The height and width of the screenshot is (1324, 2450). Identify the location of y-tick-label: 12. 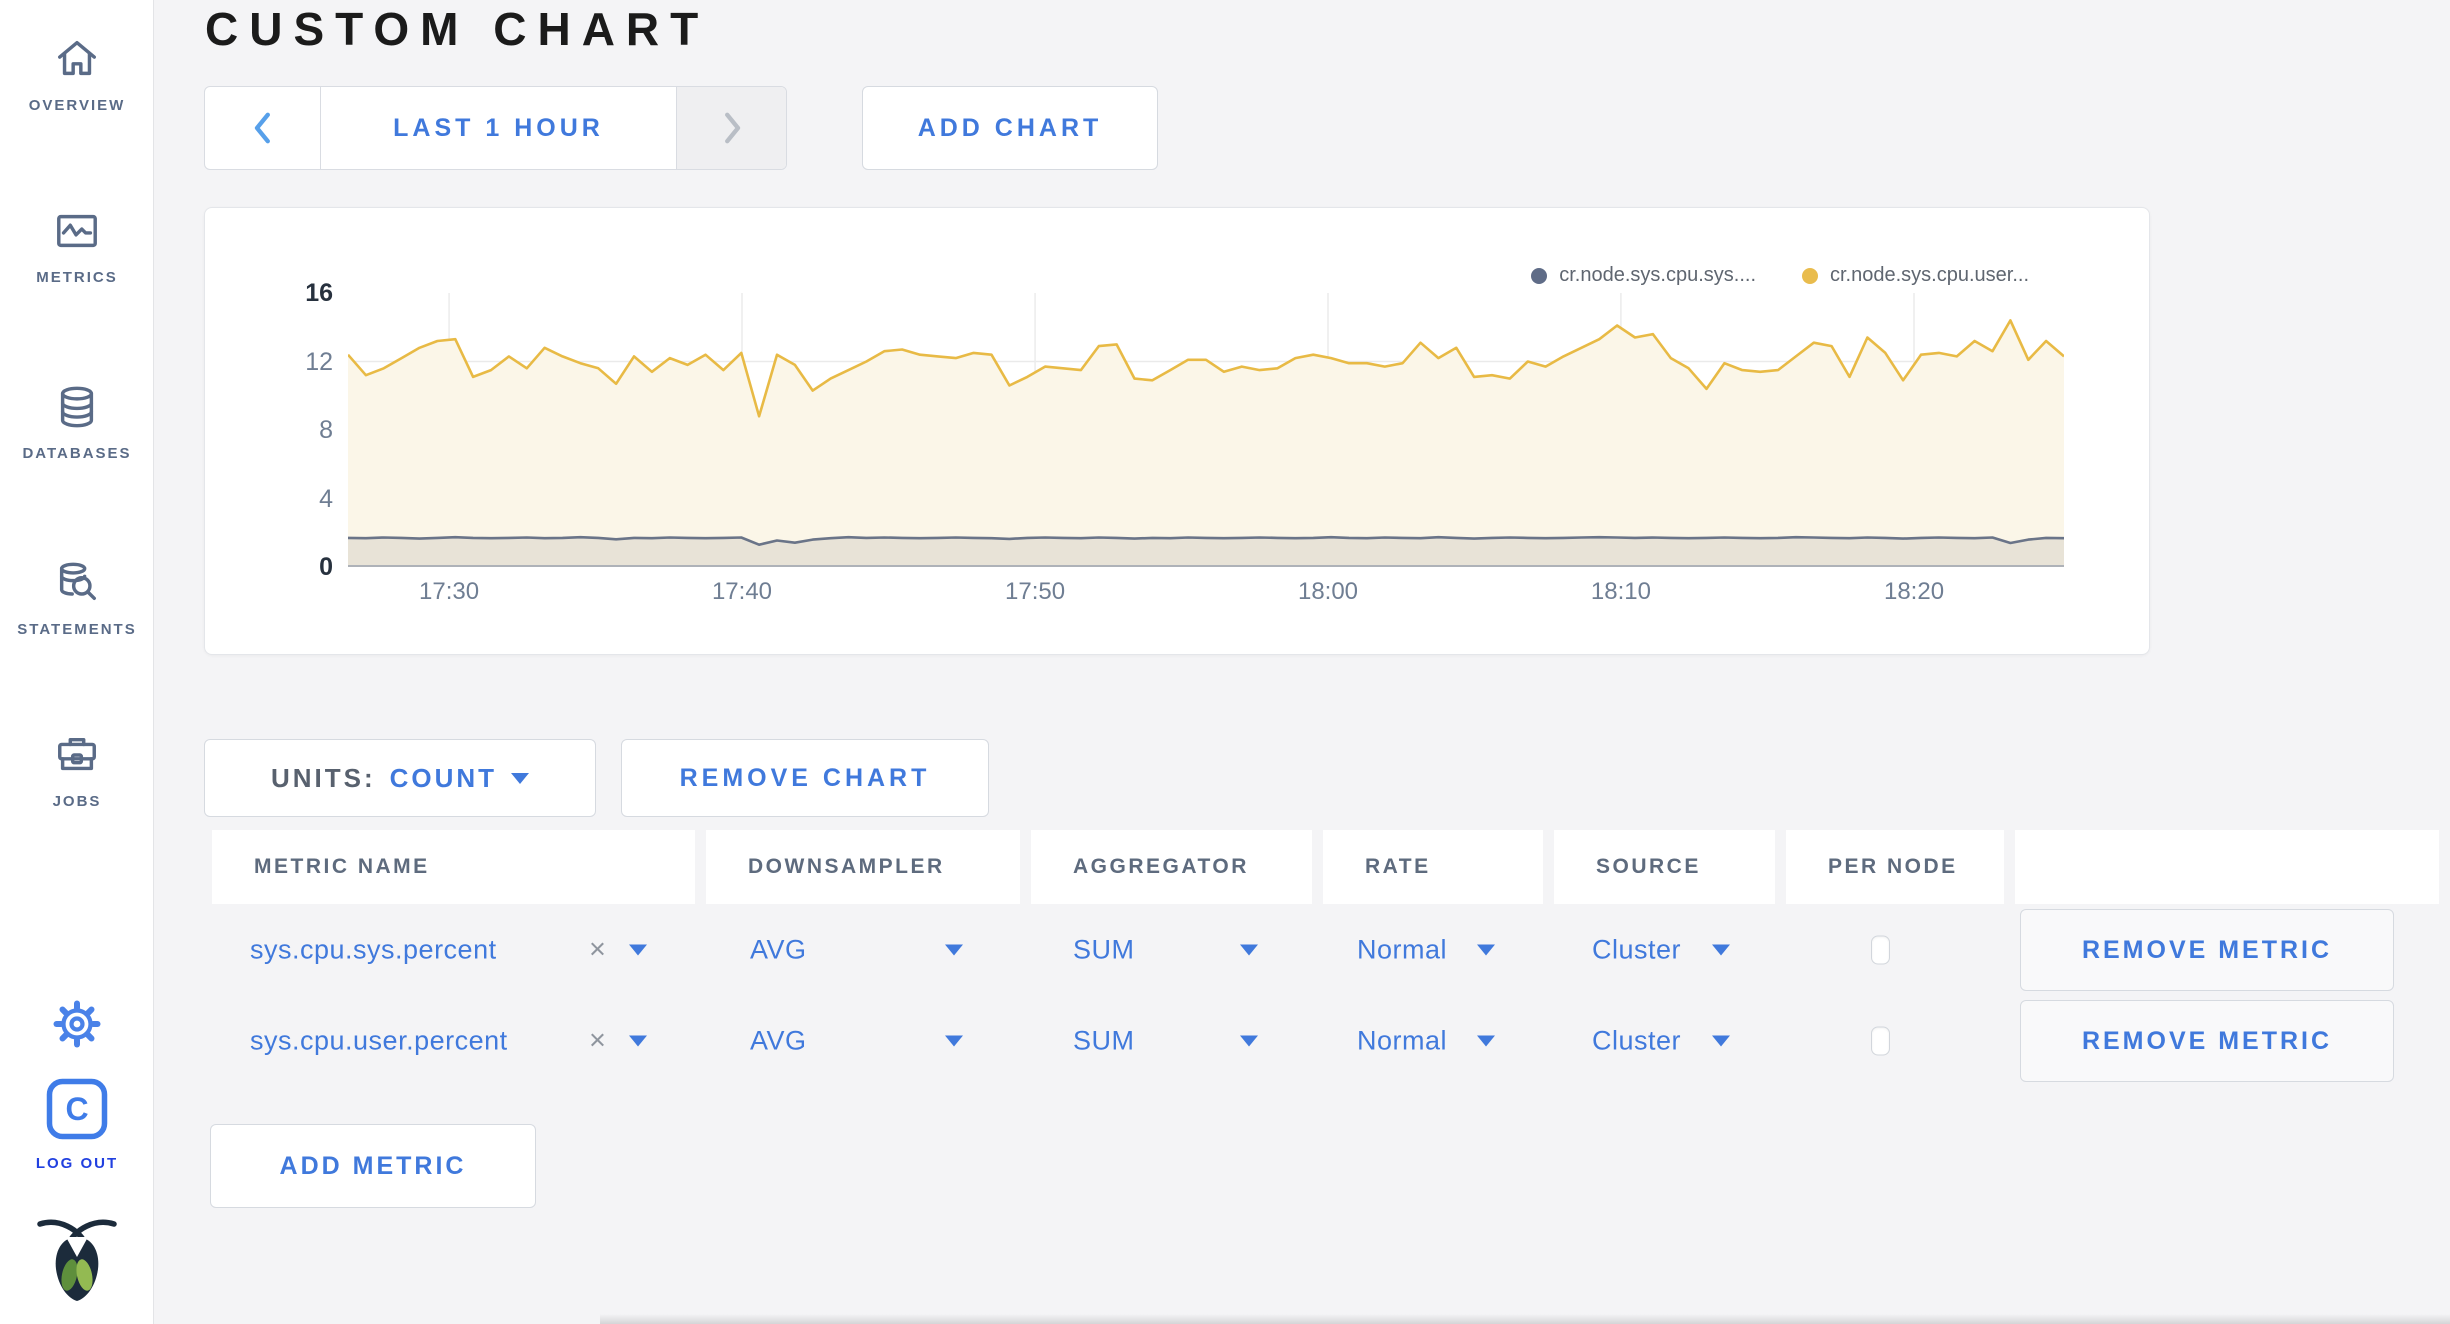
(319, 361).